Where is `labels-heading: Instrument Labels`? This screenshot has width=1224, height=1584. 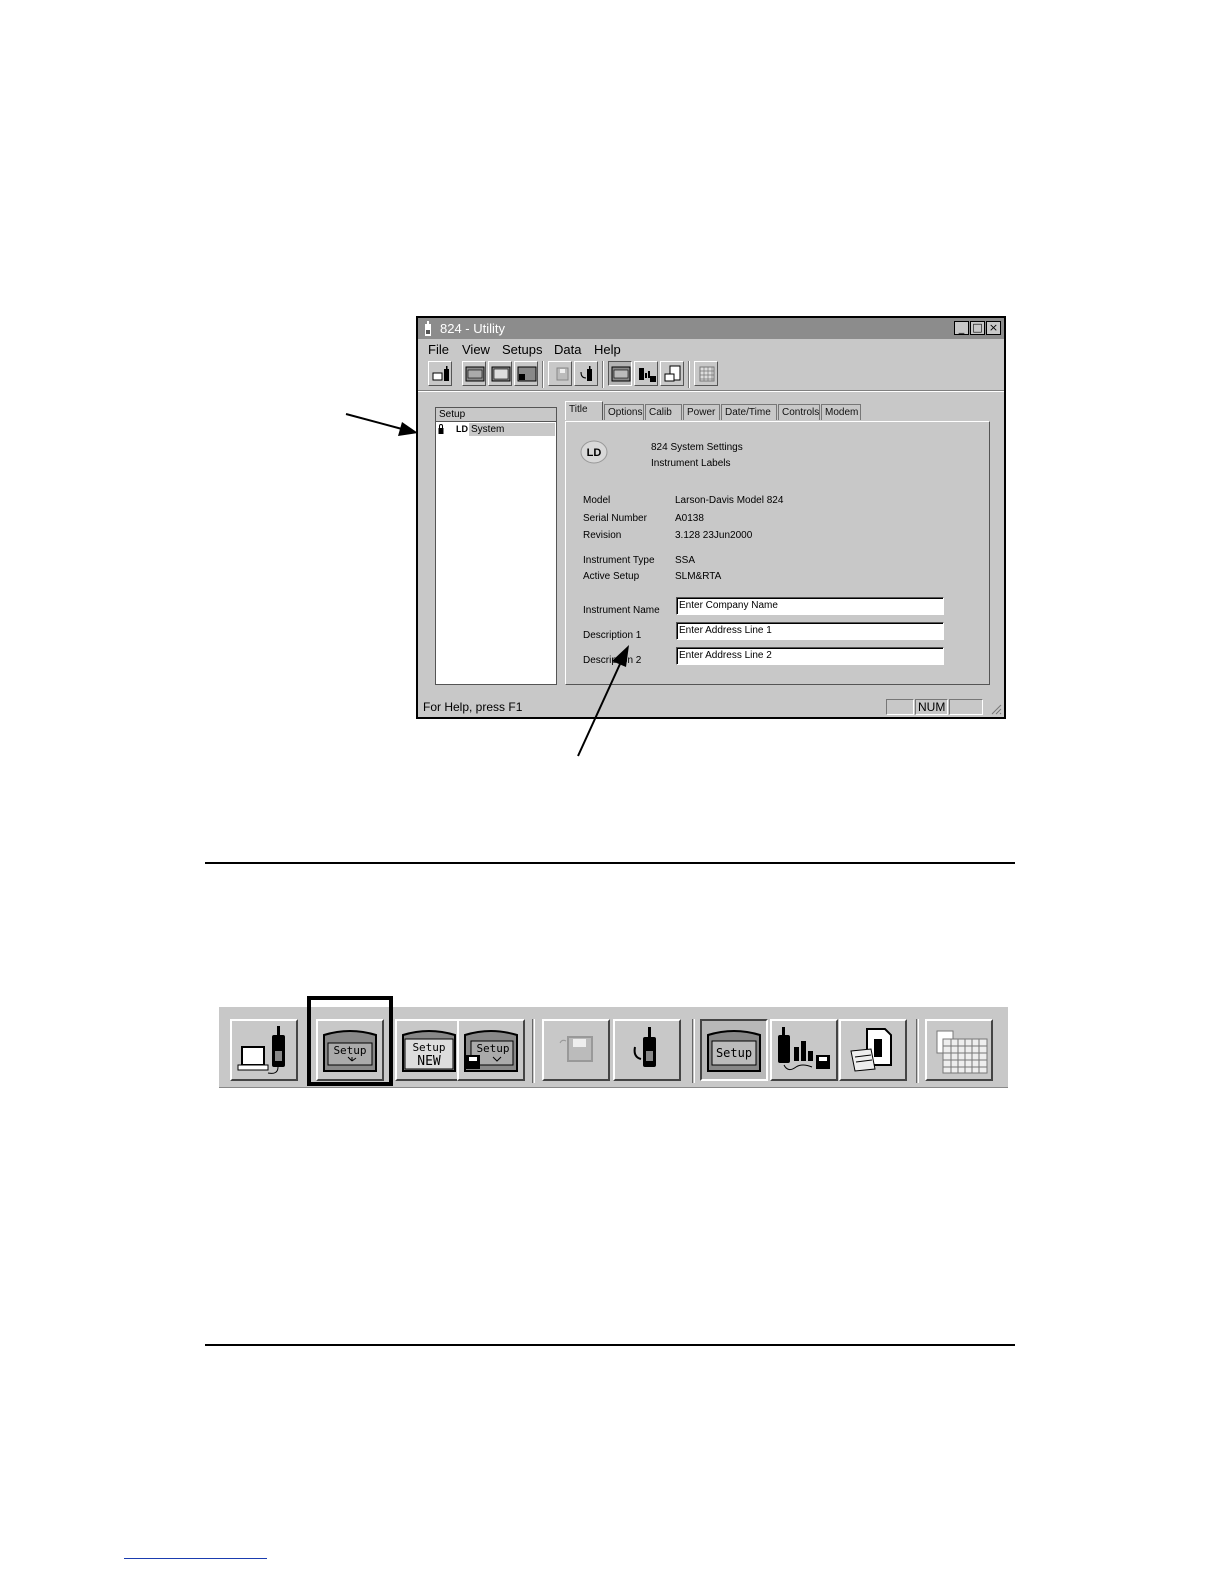 labels-heading: Instrument Labels is located at coordinates (691, 463).